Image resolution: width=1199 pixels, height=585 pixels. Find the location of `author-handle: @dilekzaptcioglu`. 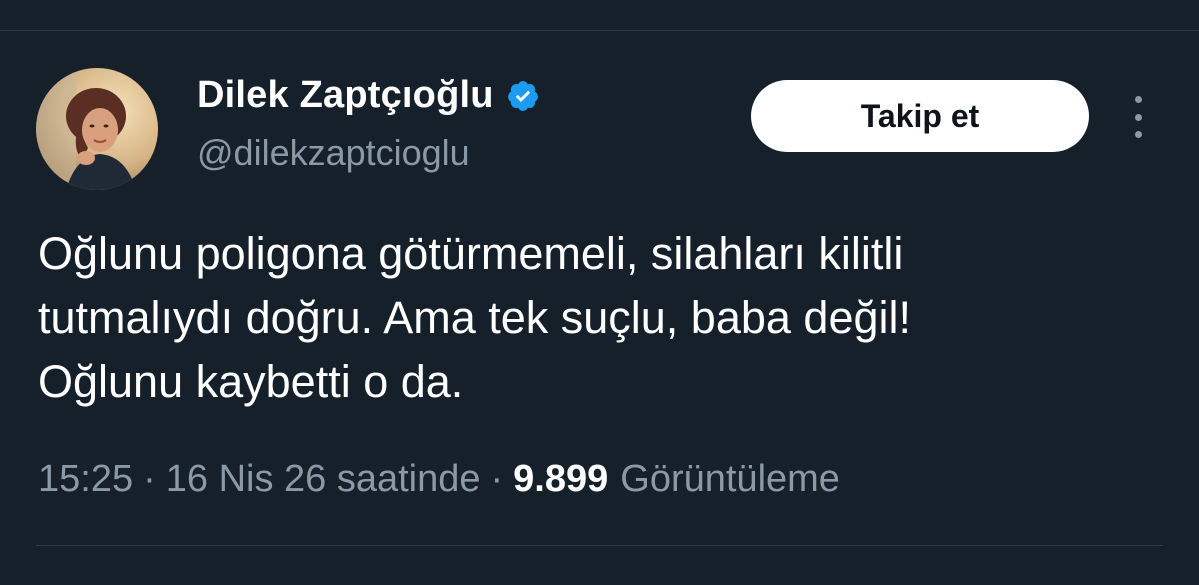

author-handle: @dilekzaptcioglu is located at coordinates (333, 153).